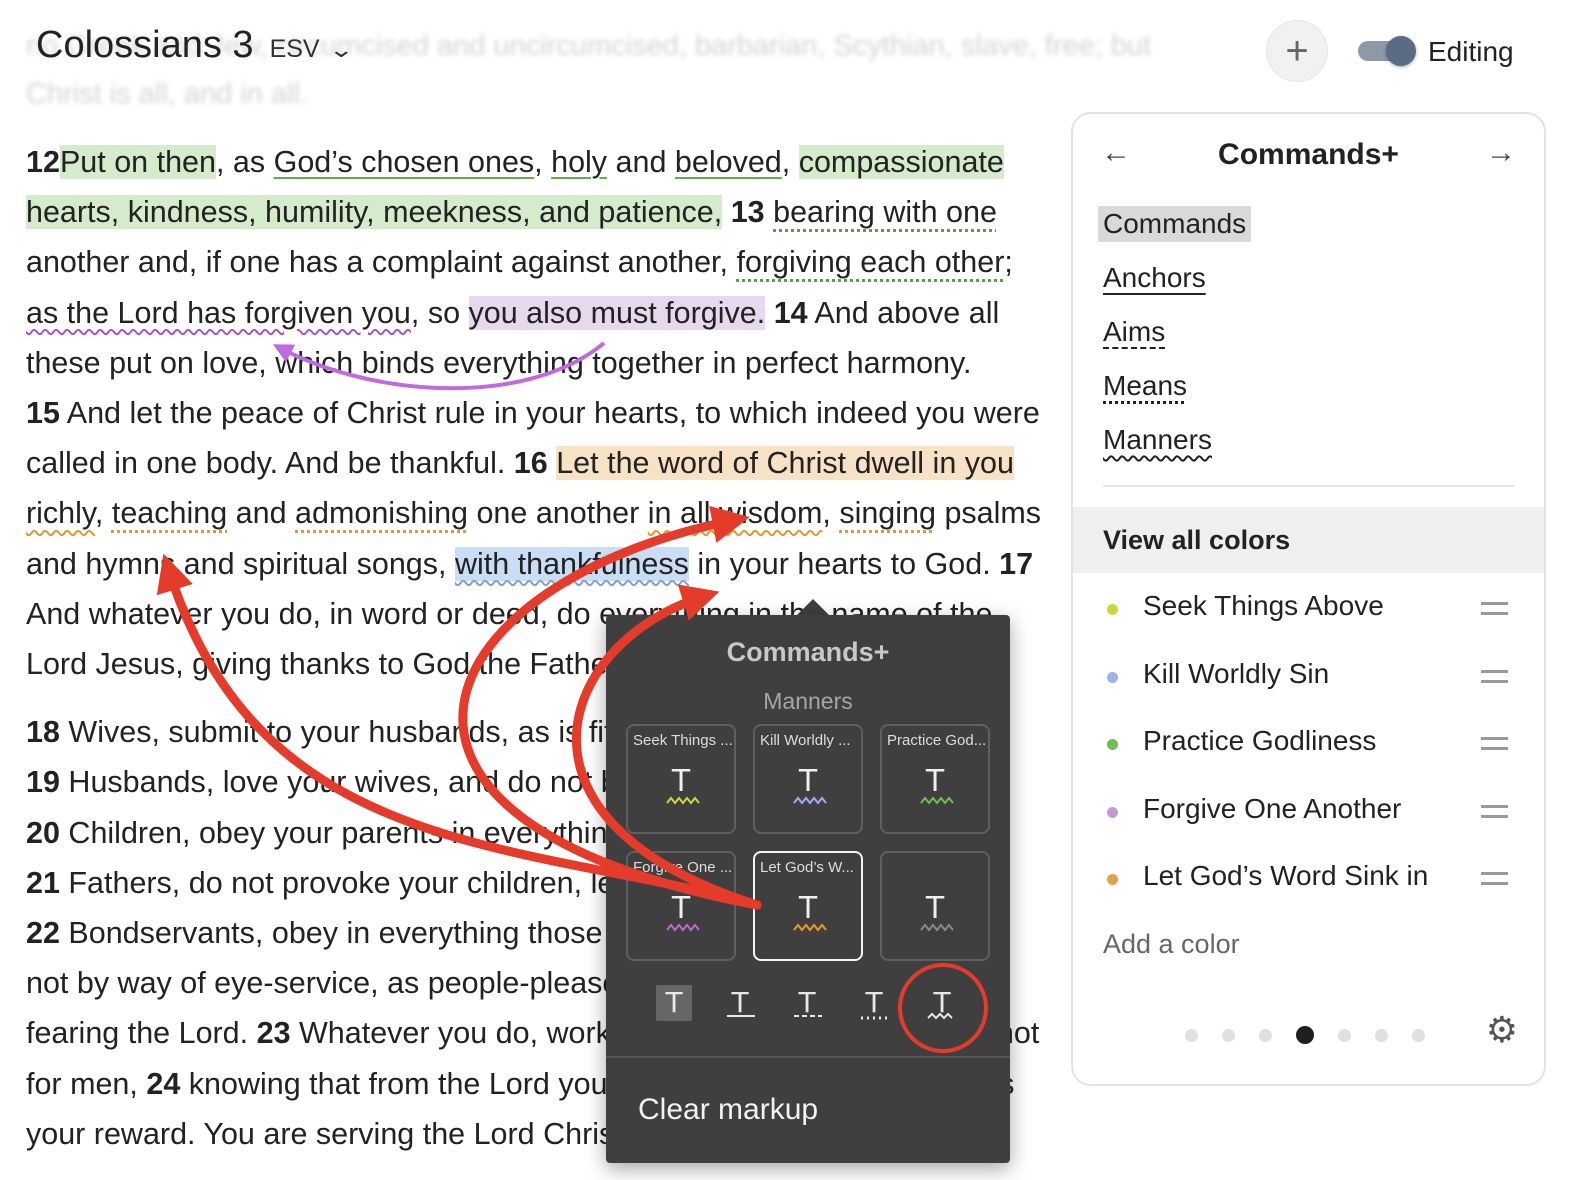 The image size is (1580, 1180). I want to click on markup-means-forgiving: forgiving each other, so click(870, 262).